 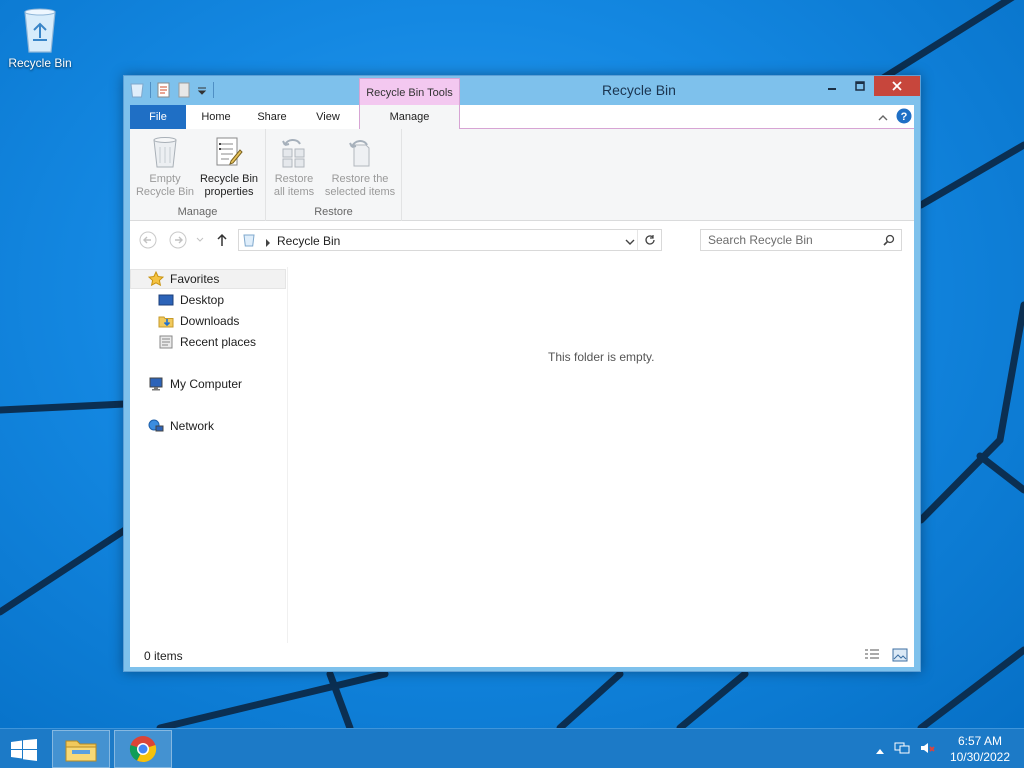 I want to click on forward-button, so click(x=178, y=240).